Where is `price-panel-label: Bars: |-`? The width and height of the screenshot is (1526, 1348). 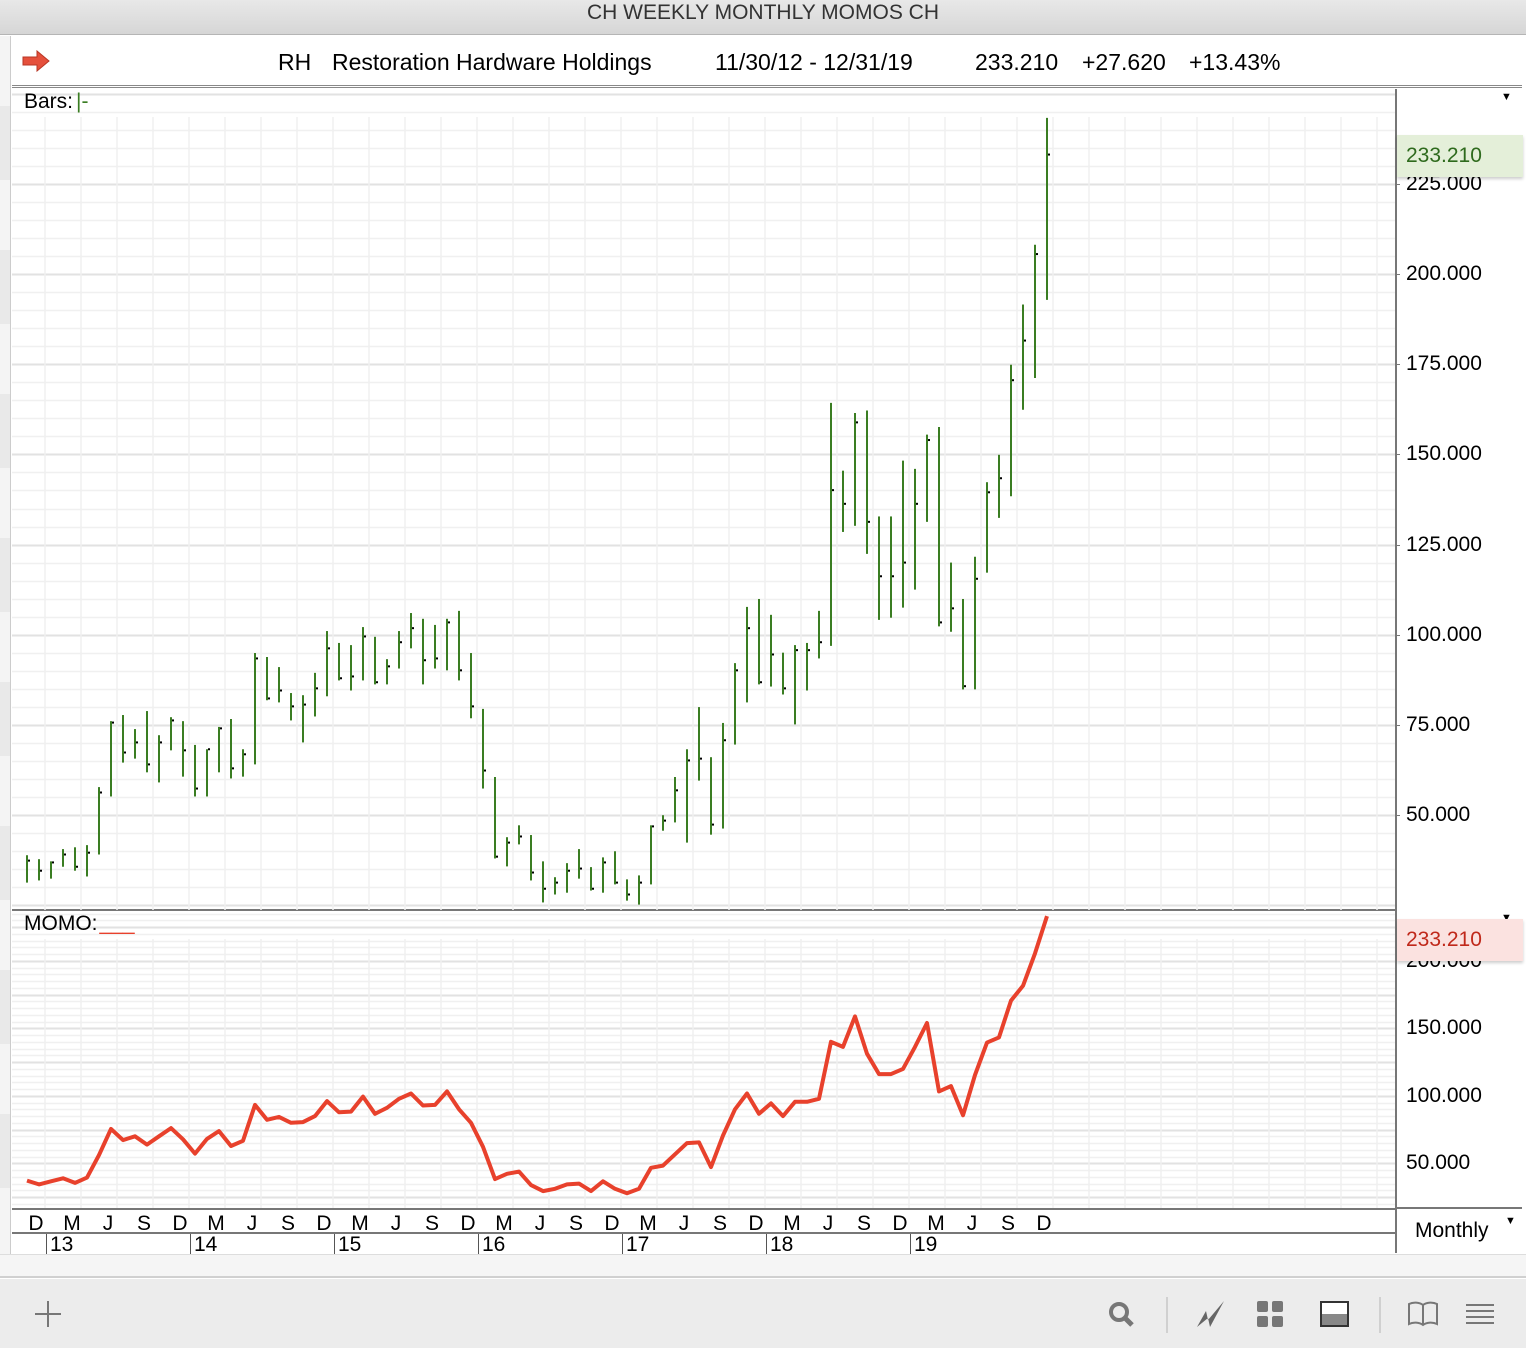 price-panel-label: Bars: |- is located at coordinates (56, 102).